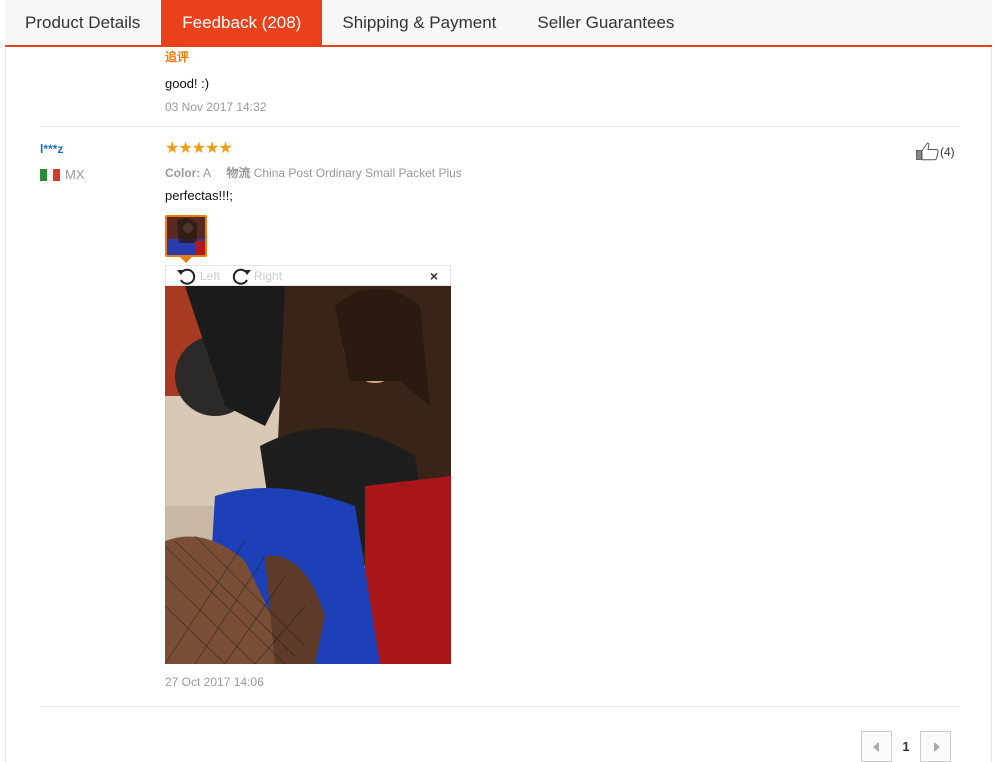 The image size is (995, 762). I want to click on thumbs-up-icon, so click(927, 151).